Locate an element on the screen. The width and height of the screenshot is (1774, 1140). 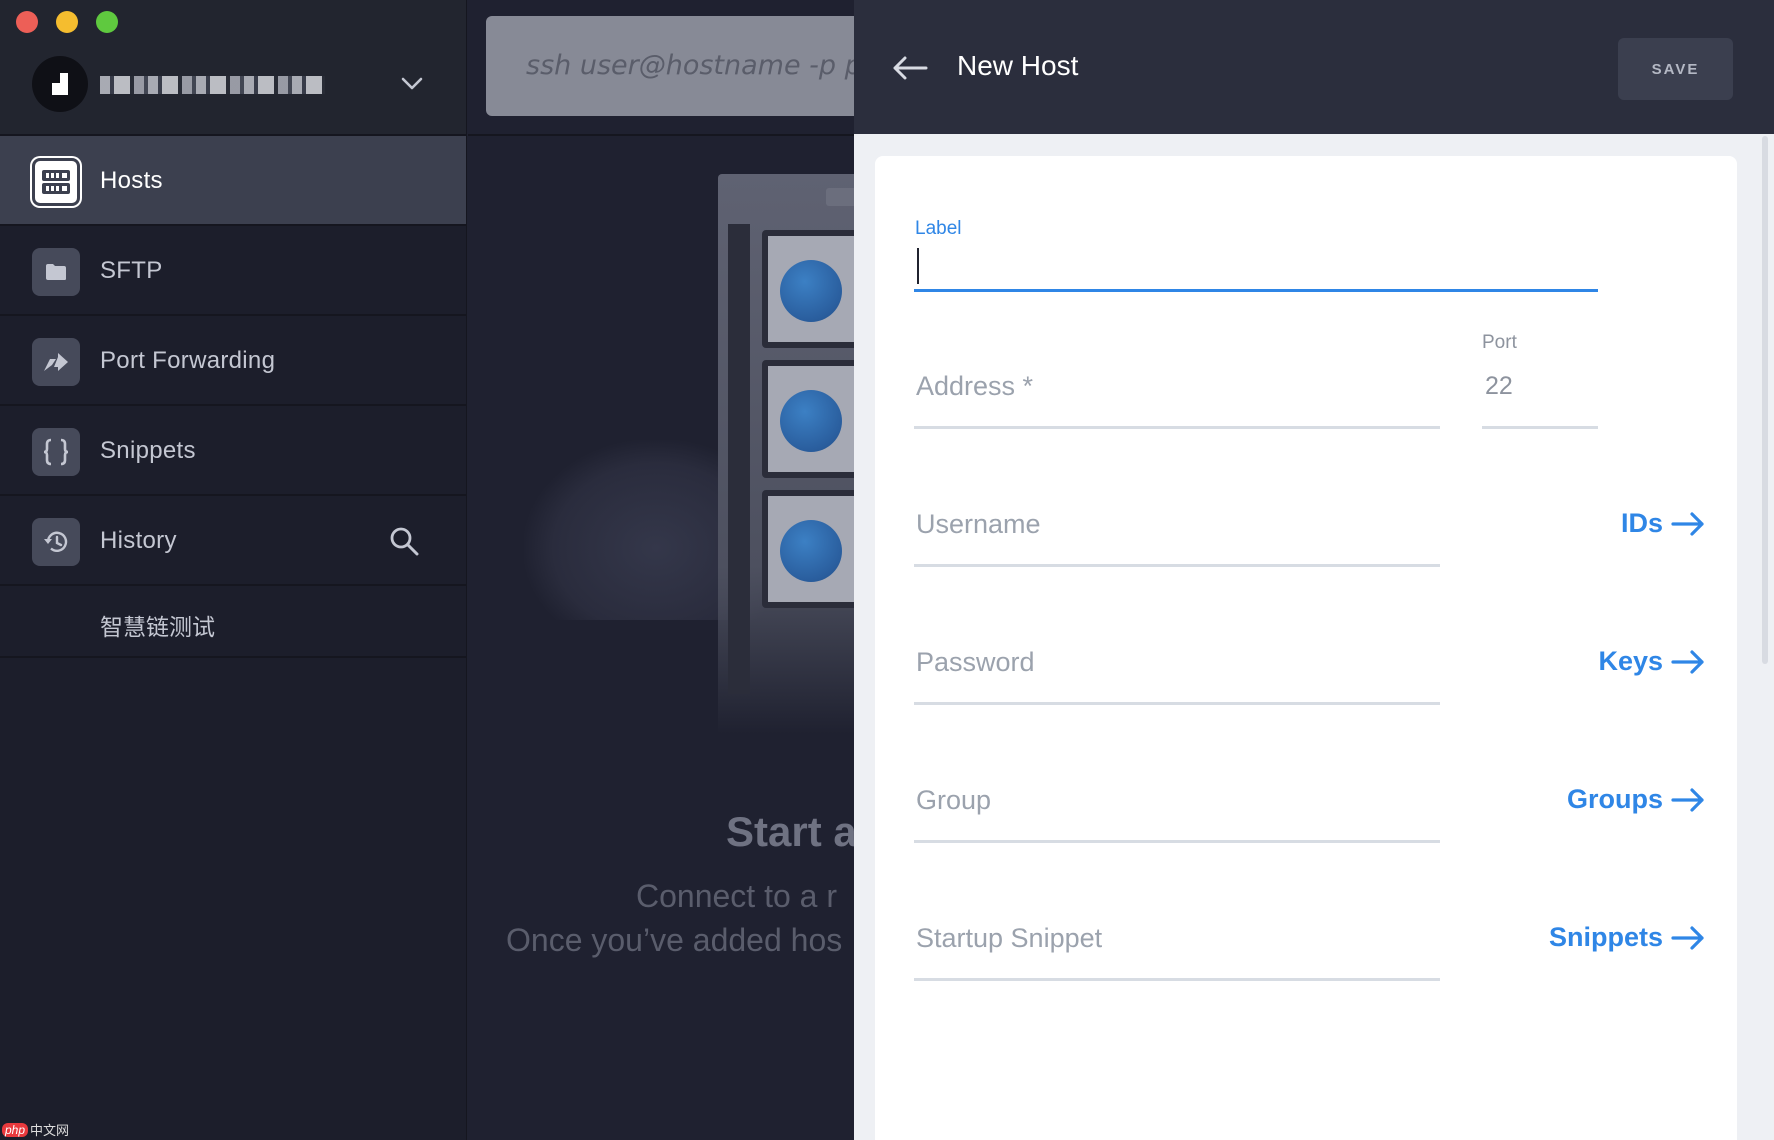
watermark-brand: php is located at coordinates (15, 1129).